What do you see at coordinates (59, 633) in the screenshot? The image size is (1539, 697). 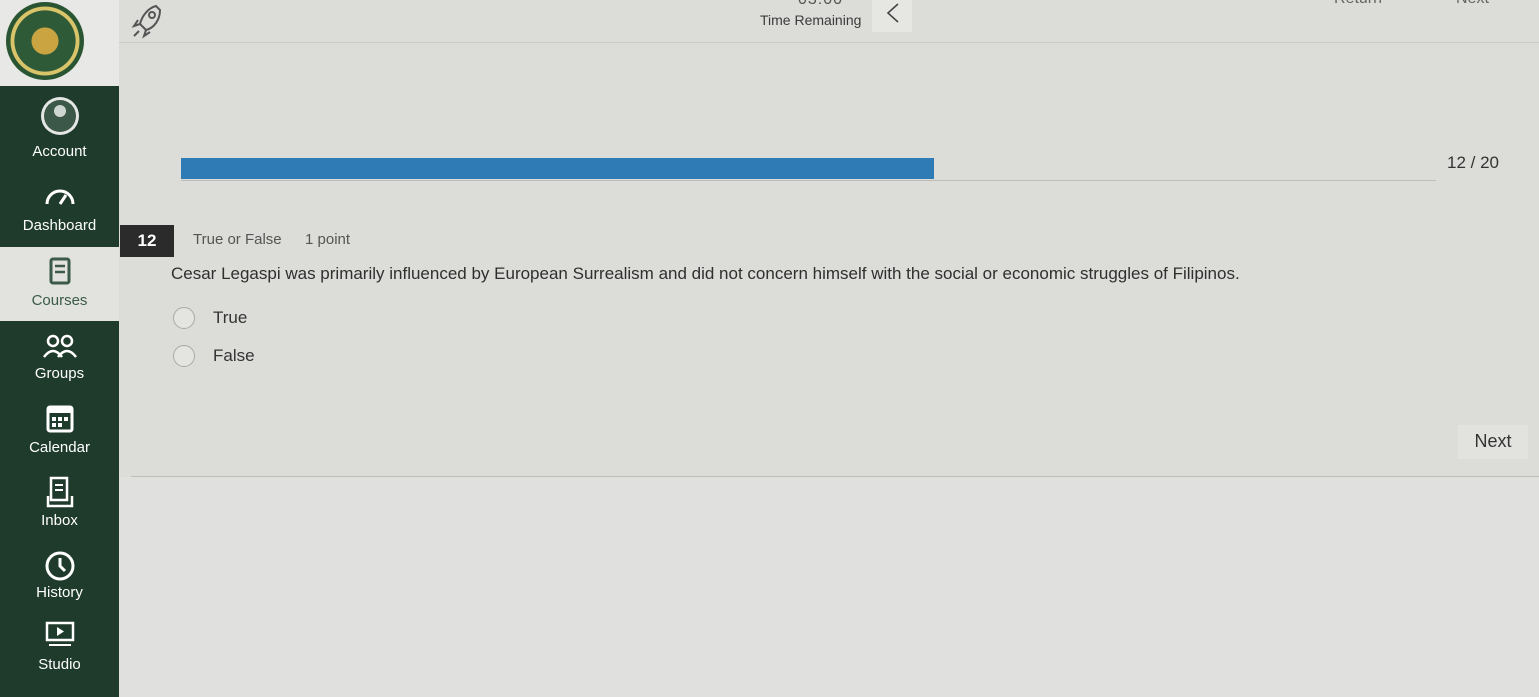 I see `studio-icon` at bounding box center [59, 633].